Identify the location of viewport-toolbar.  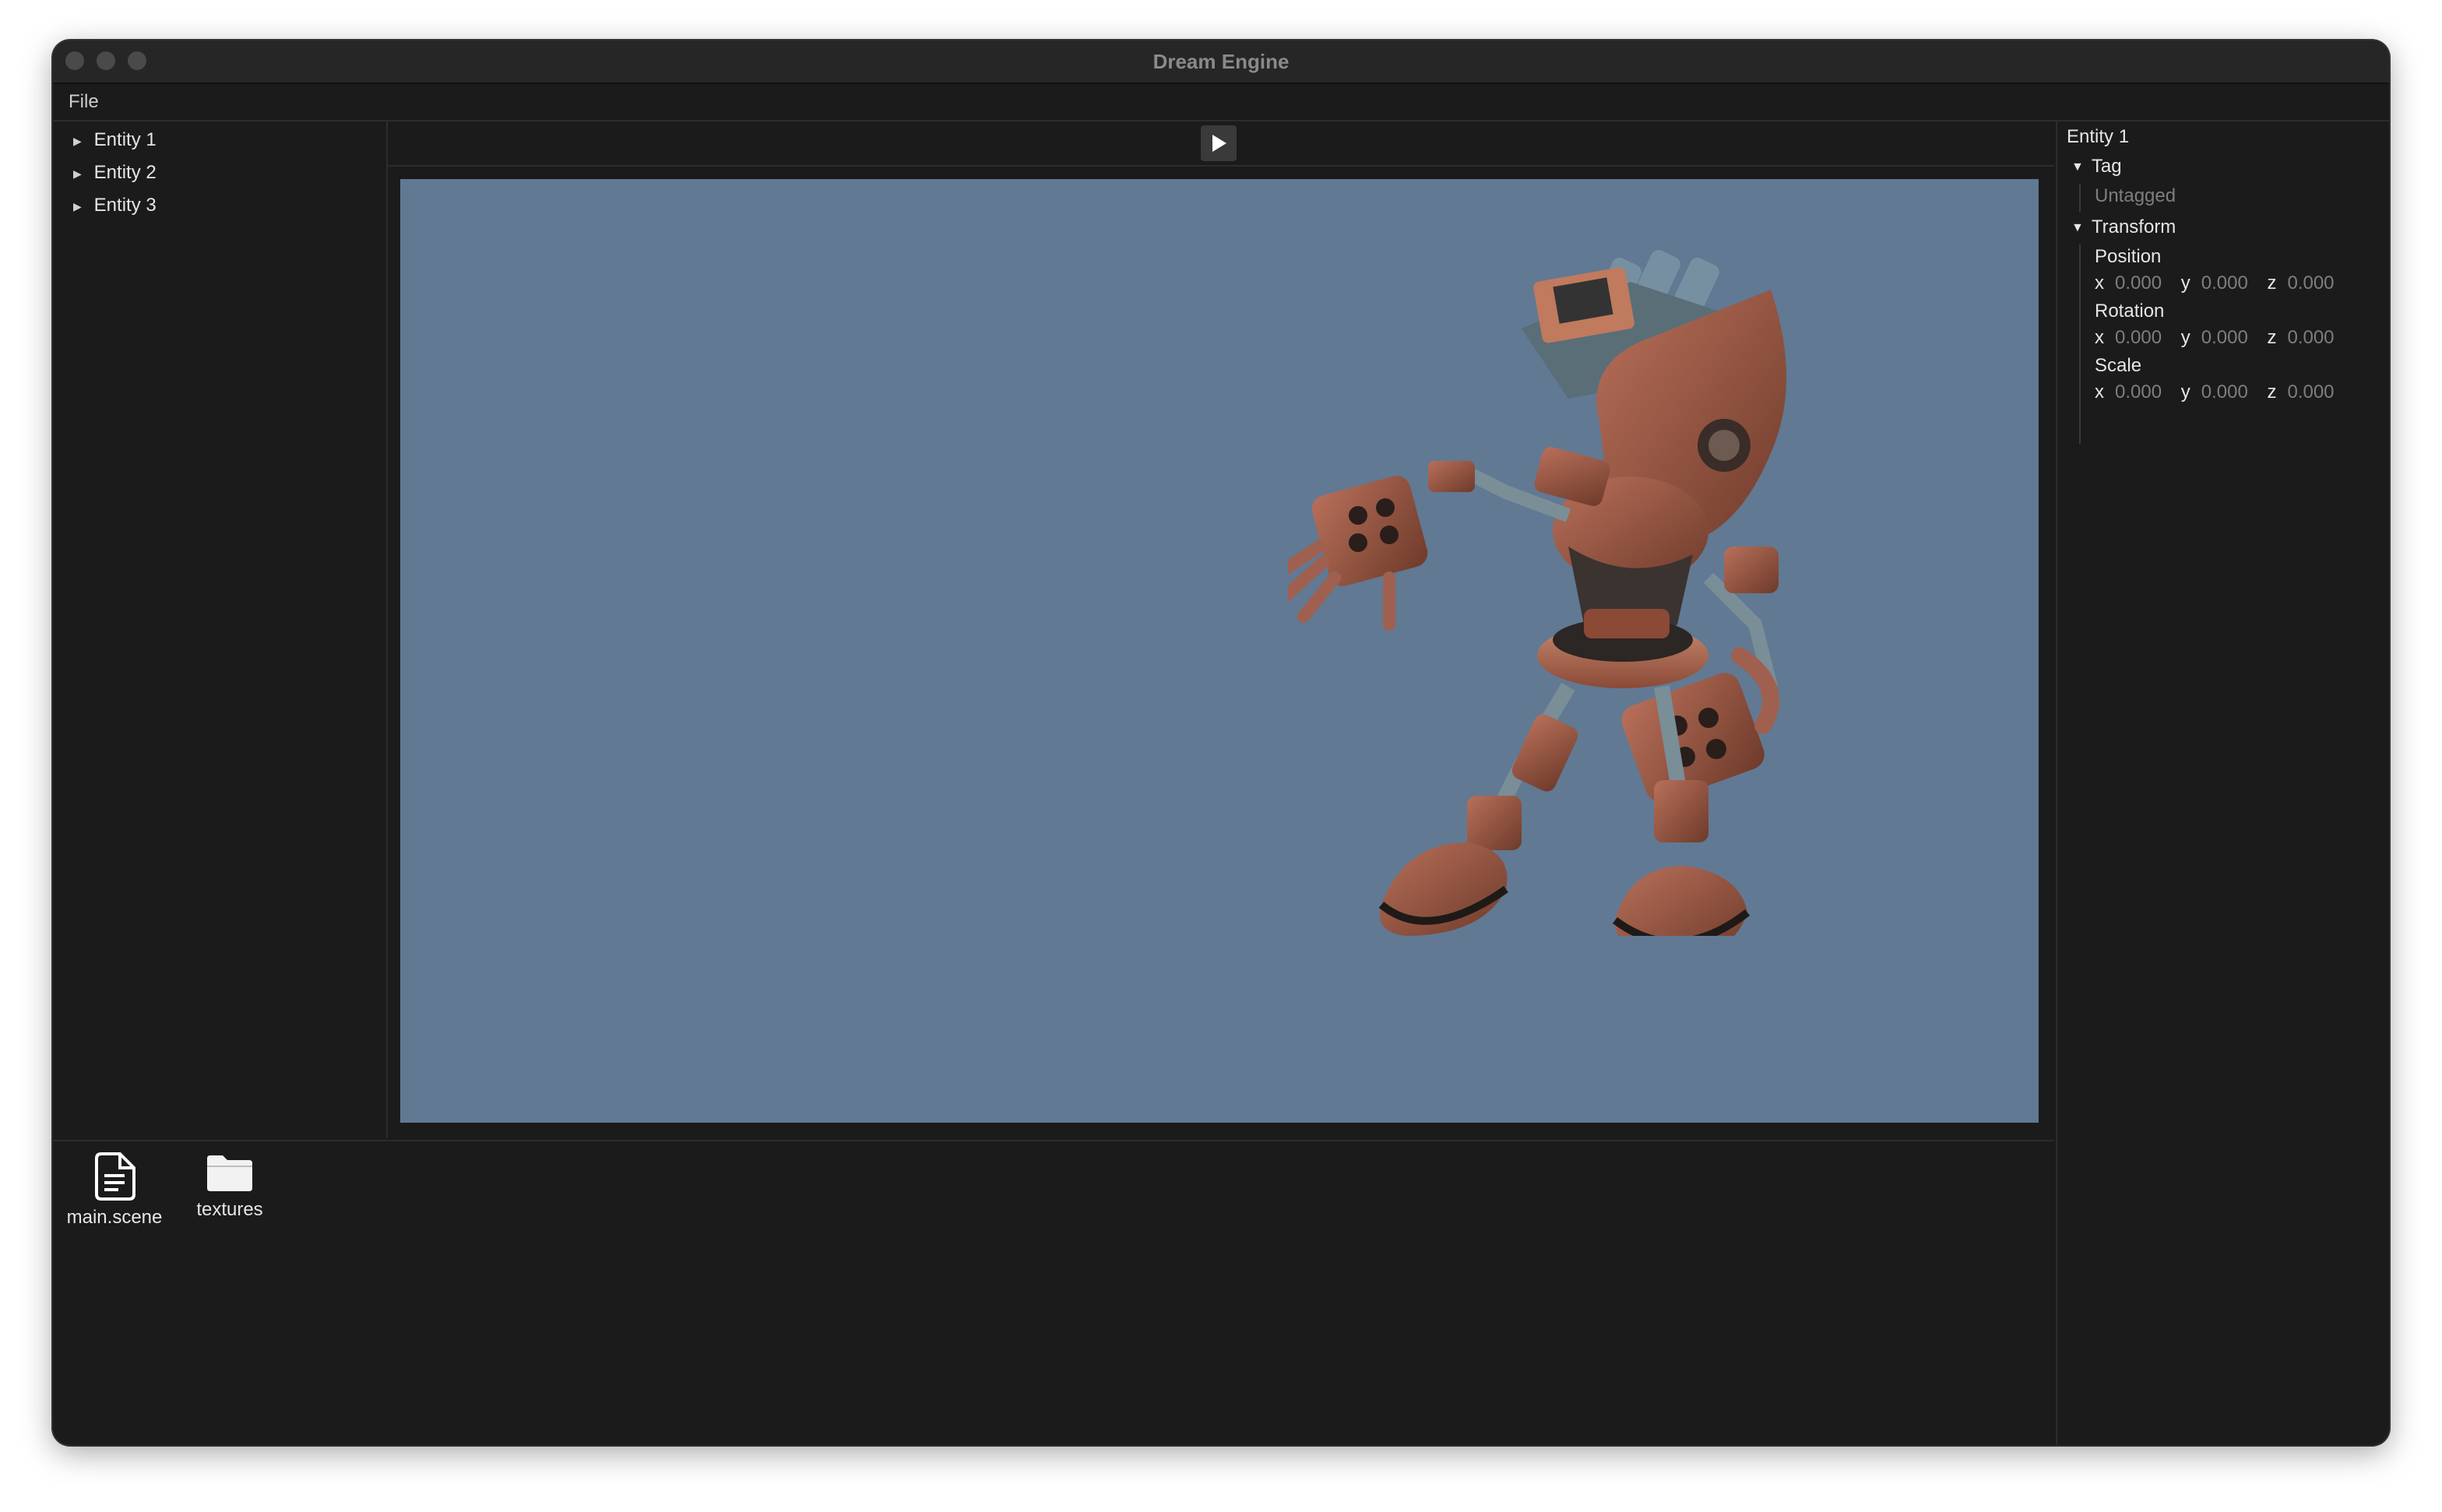
(1221, 144).